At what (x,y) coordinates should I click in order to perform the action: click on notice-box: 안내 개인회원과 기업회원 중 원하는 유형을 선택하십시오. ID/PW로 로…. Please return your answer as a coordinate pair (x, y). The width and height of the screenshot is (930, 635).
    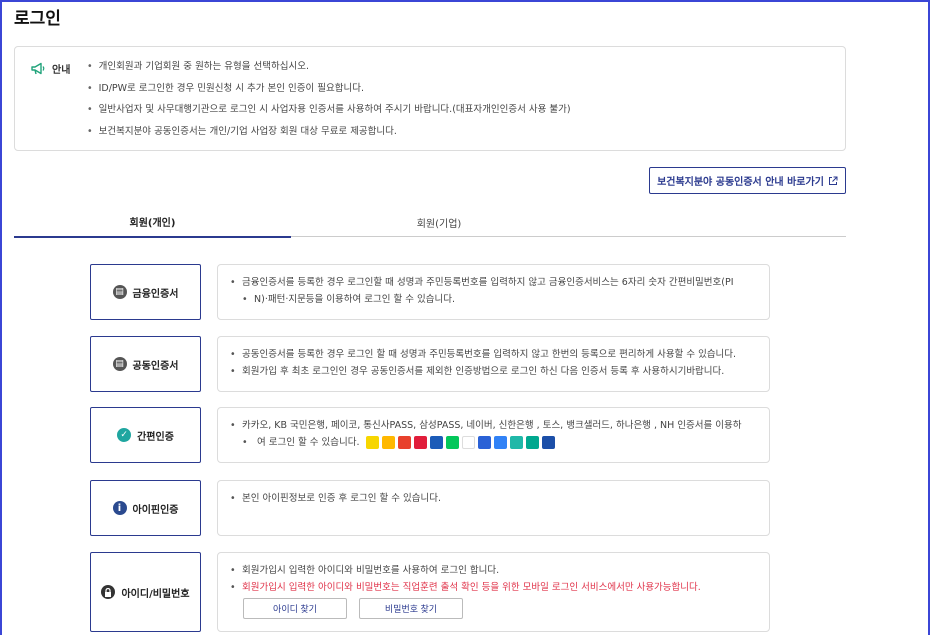
    Looking at the image, I should click on (430, 98).